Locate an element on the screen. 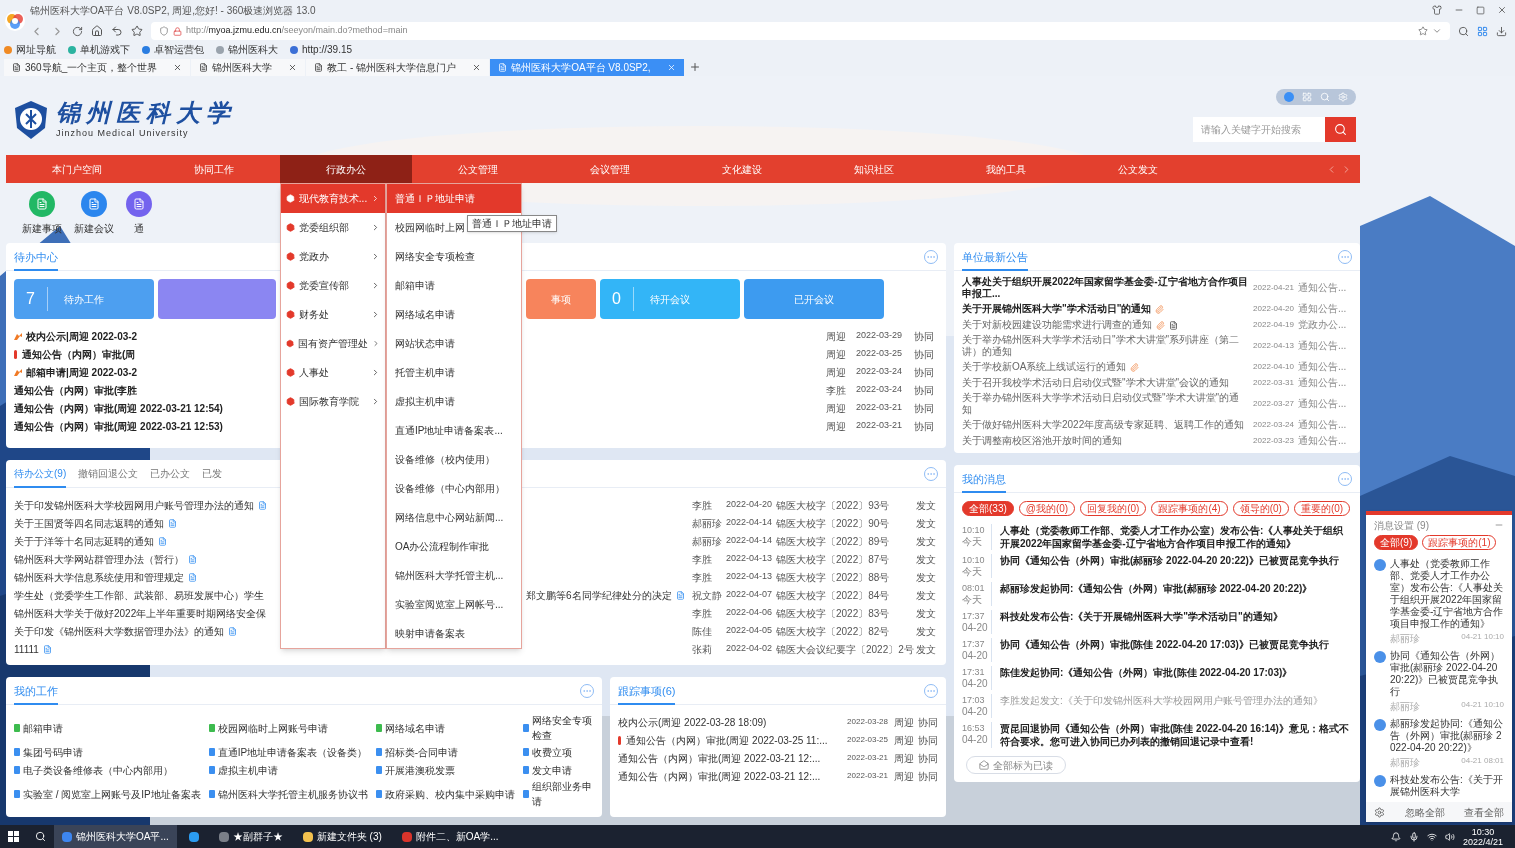  menu-item: 党政办 is located at coordinates (333, 256).